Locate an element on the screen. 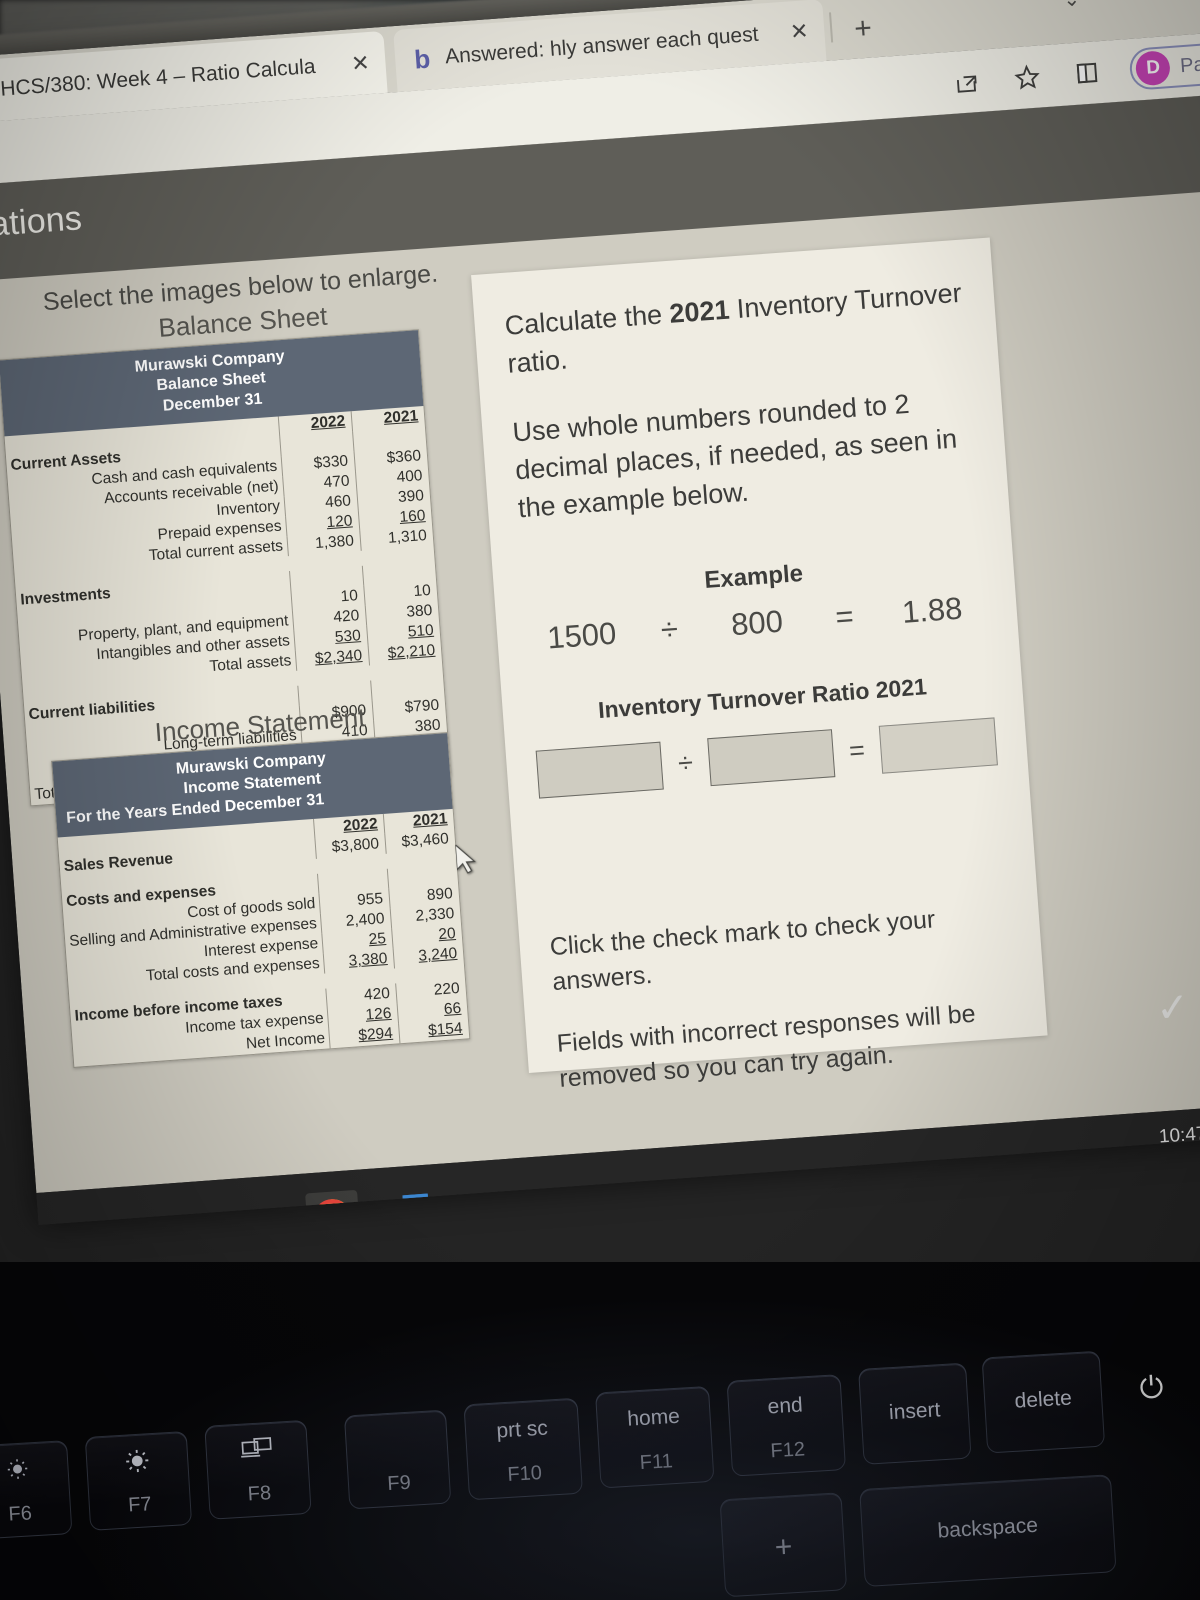  key-f8: F8 is located at coordinates (258, 1469).